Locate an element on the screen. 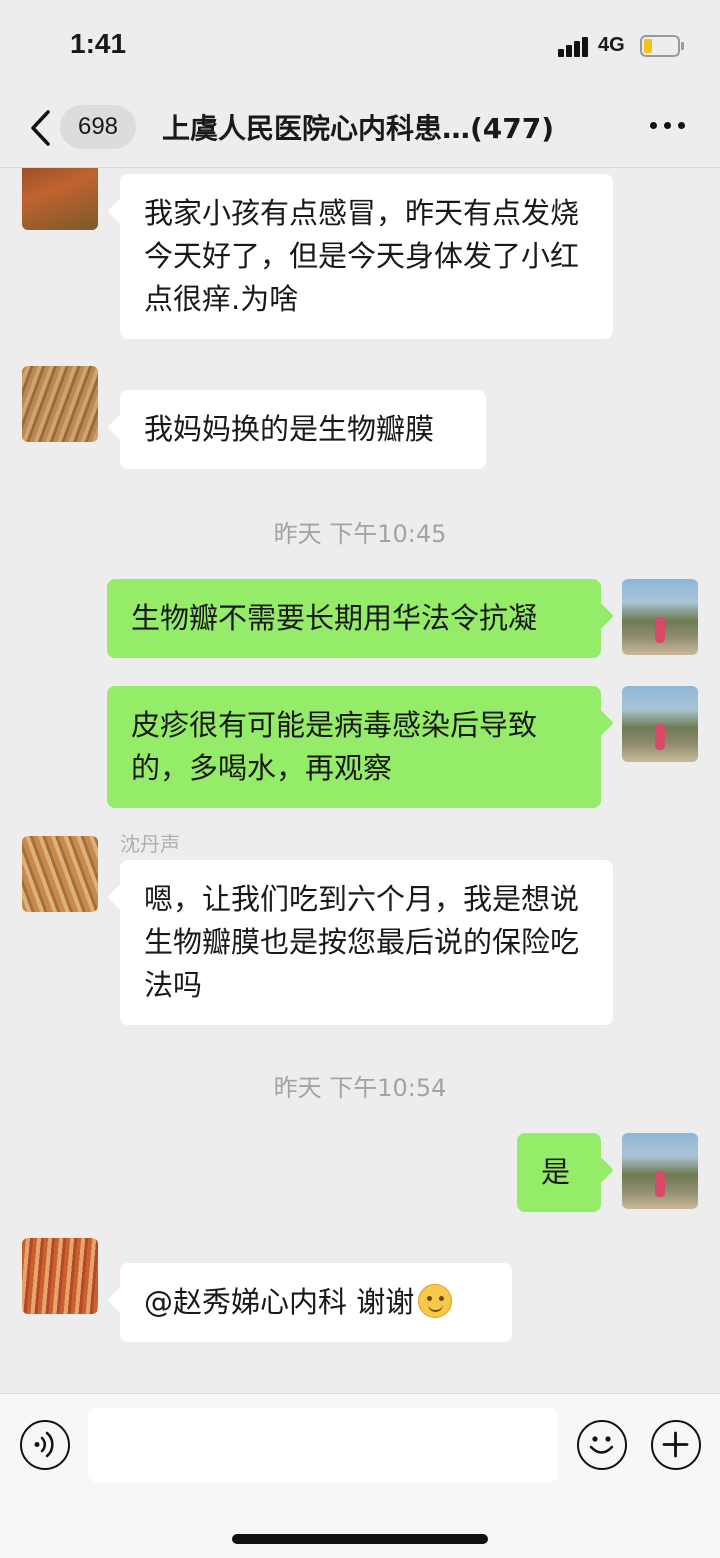 Image resolution: width=720 pixels, height=1558 pixels. voice-icon is located at coordinates (45, 1445).